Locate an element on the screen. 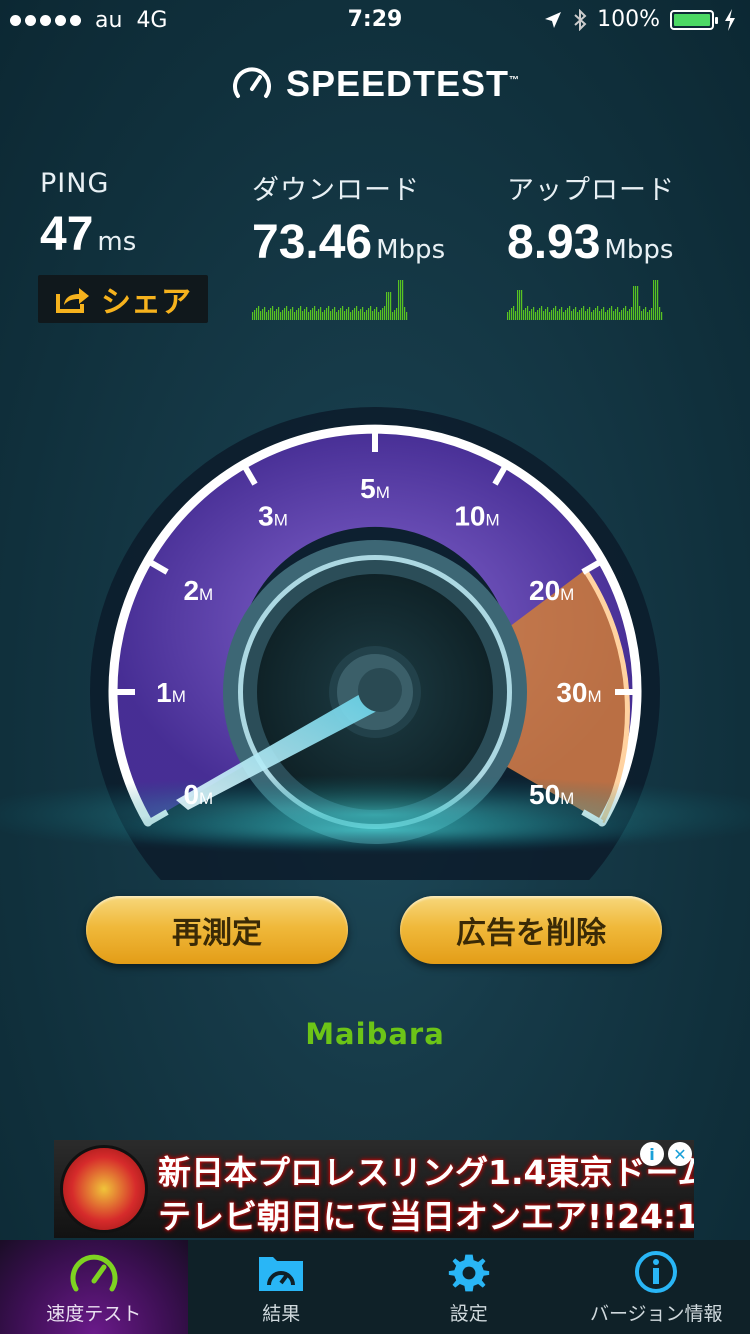 The width and height of the screenshot is (750, 1334). tab-label: 速度テスト is located at coordinates (94, 1314).